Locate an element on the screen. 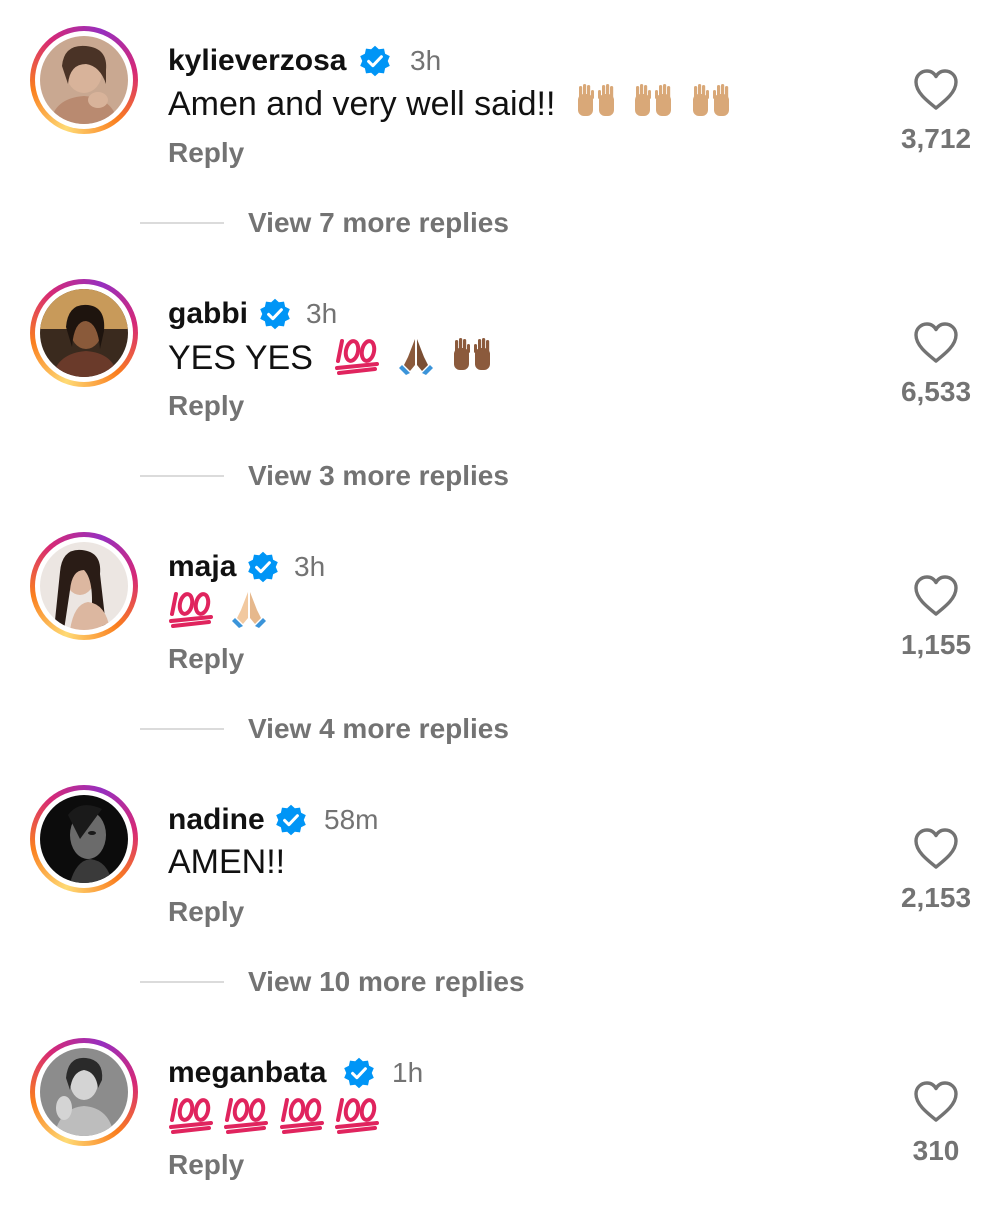 The height and width of the screenshot is (1218, 1008). comment-timestamp: 58m is located at coordinates (351, 819).